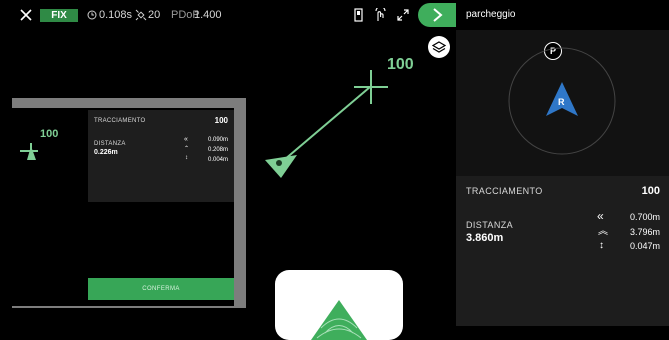  I want to click on mini-row1-value: 0.090m, so click(217, 140).